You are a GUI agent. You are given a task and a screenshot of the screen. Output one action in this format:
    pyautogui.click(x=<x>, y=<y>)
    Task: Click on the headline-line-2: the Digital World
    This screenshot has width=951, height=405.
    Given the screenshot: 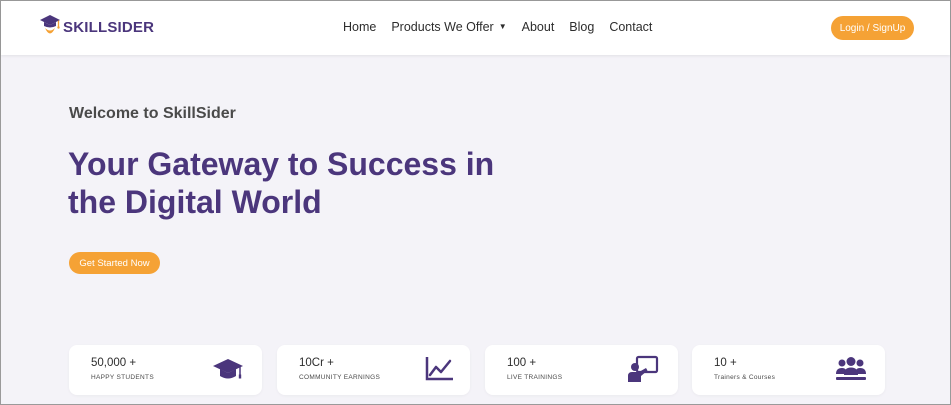 What is the action you would take?
    pyautogui.click(x=195, y=202)
    